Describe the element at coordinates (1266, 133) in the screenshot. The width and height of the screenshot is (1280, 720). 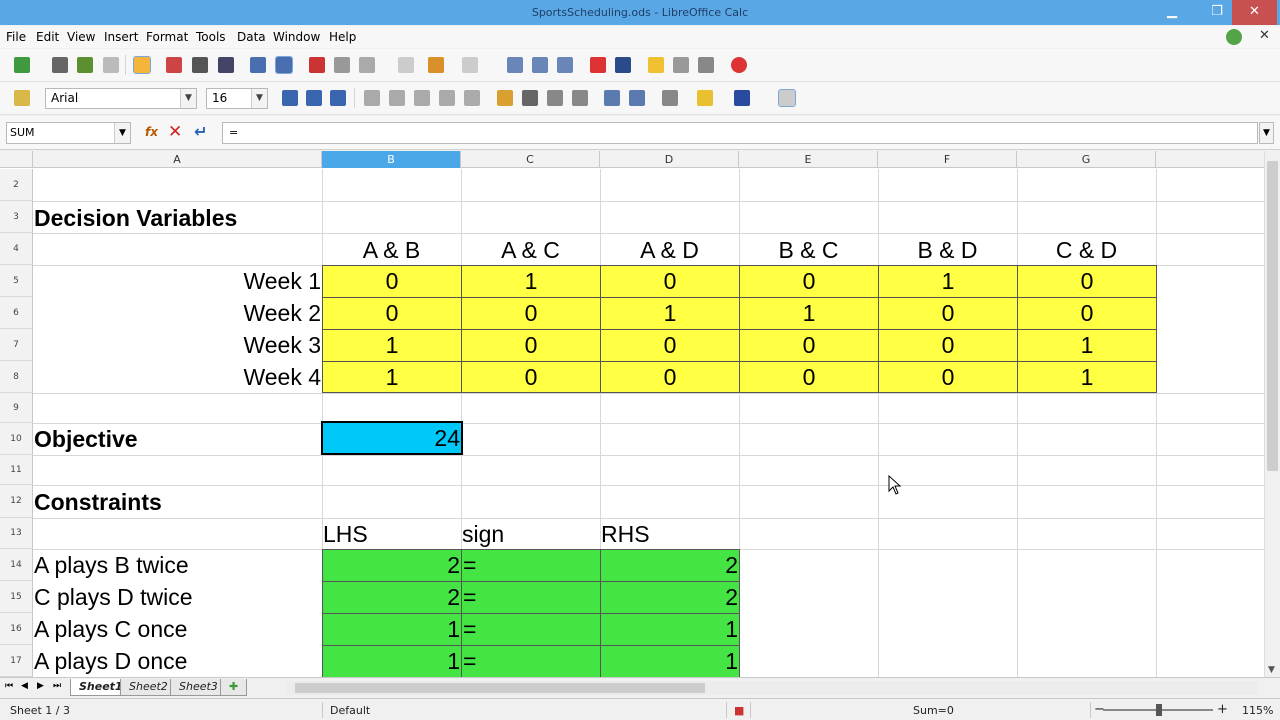
I see `expand-formula-icon: ▼` at that location.